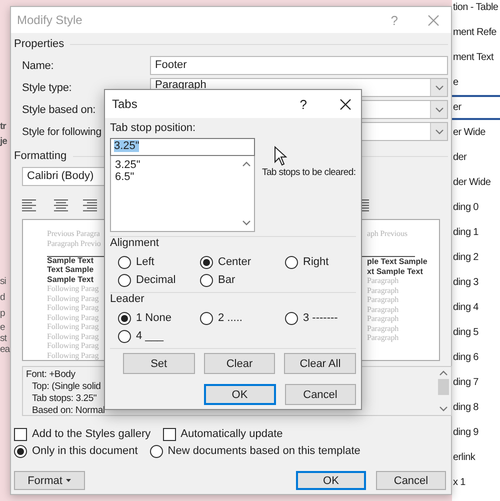  What do you see at coordinates (90, 205) in the screenshot?
I see `align-right-icon` at bounding box center [90, 205].